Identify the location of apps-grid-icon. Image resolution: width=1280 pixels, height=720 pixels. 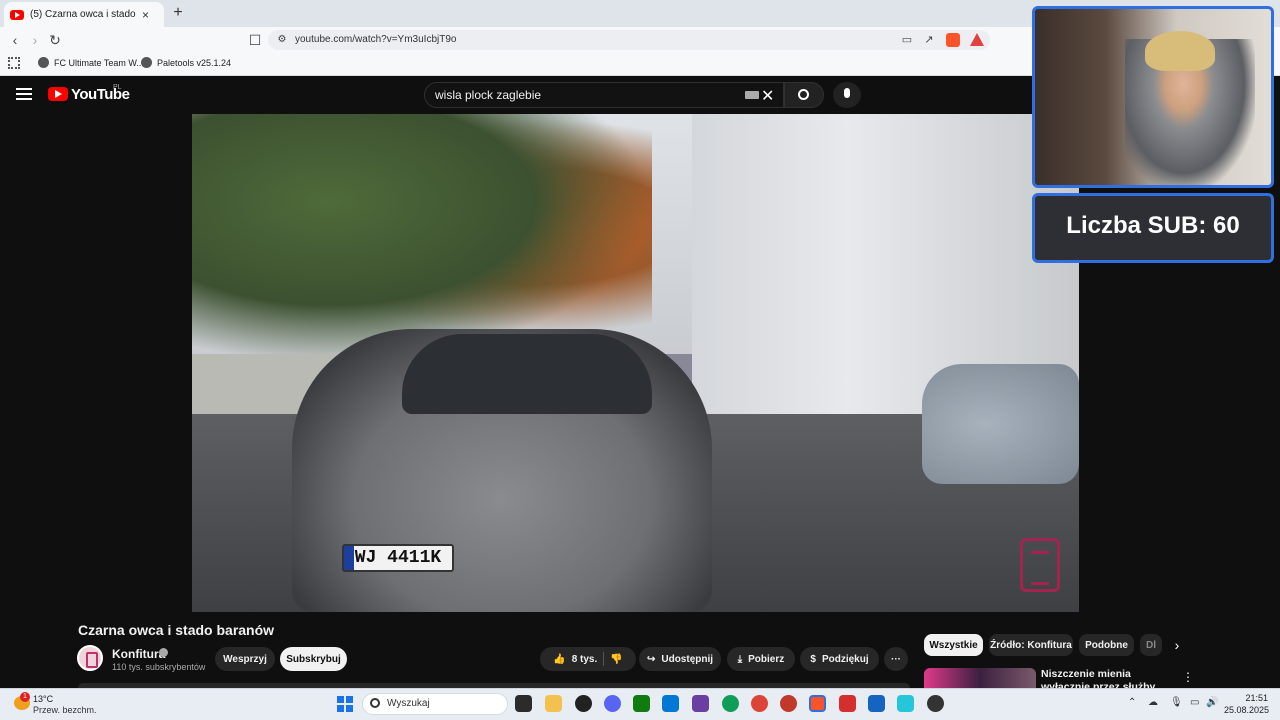
(14, 63).